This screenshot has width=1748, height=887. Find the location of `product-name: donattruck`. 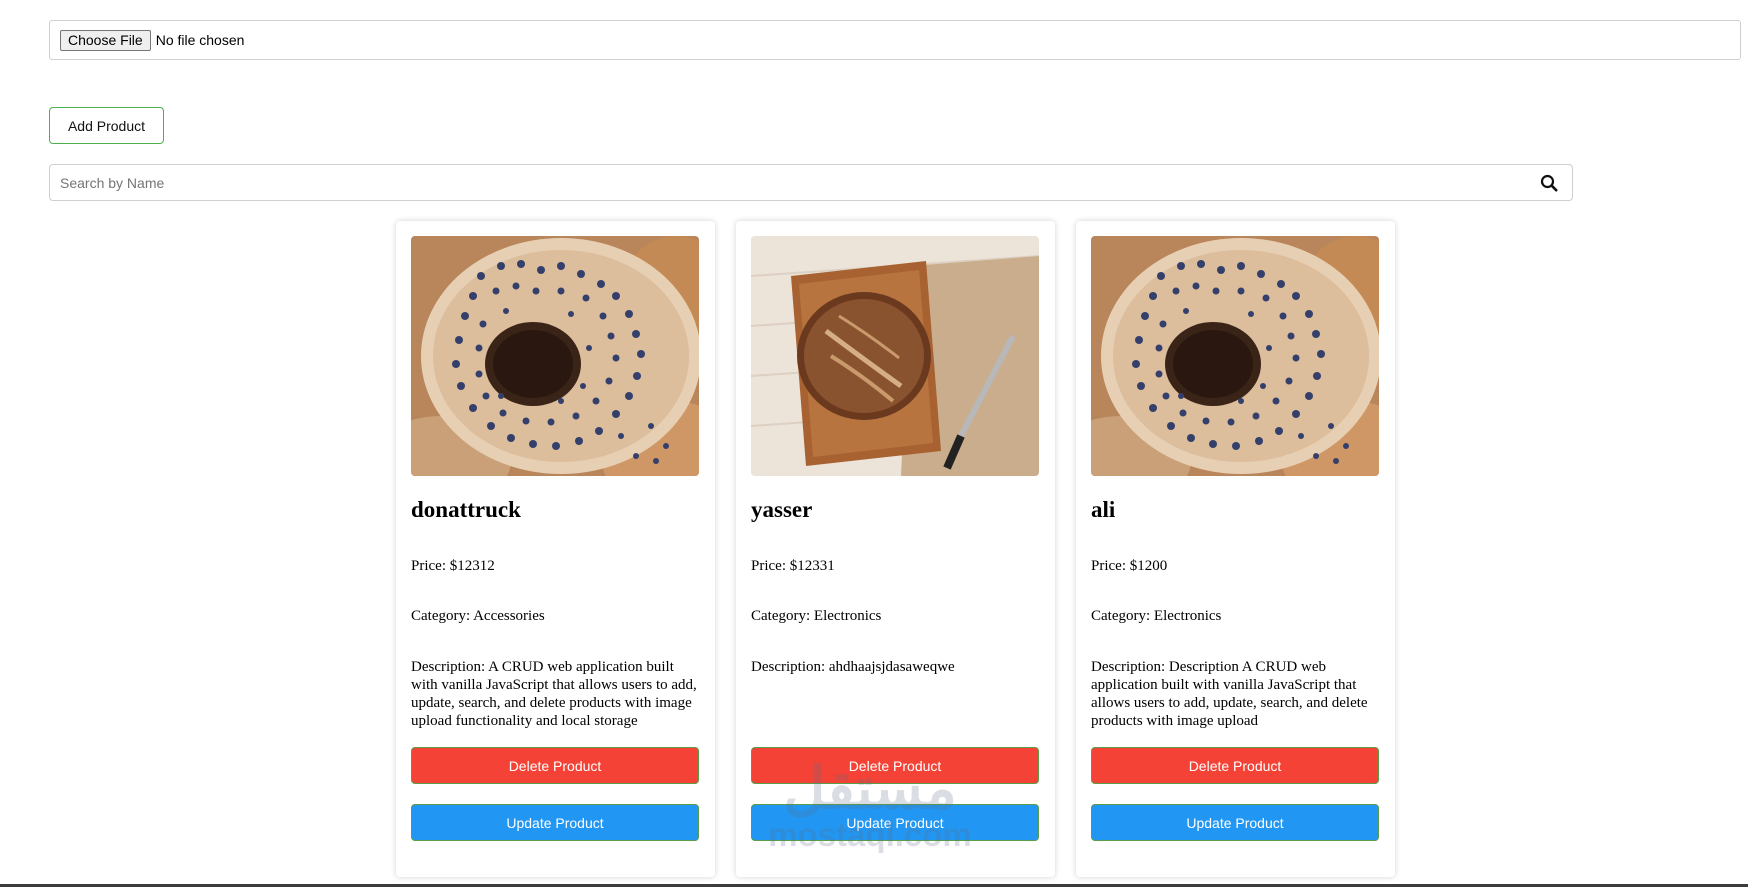

product-name: donattruck is located at coordinates (466, 509).